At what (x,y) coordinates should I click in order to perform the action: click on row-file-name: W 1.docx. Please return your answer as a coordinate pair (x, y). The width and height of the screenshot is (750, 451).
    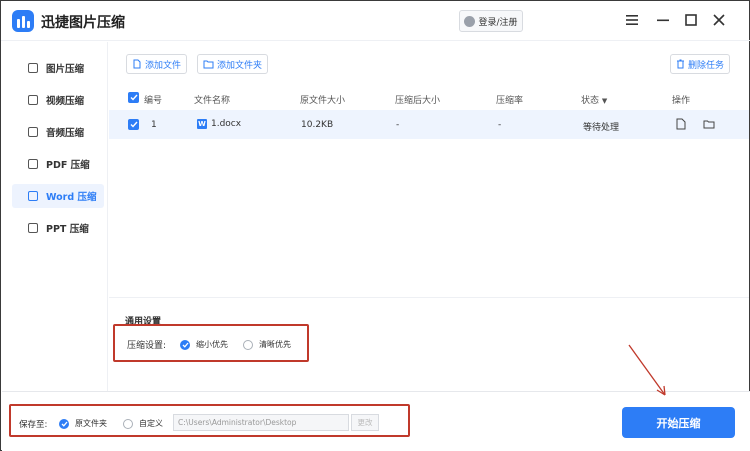
    Looking at the image, I should click on (219, 124).